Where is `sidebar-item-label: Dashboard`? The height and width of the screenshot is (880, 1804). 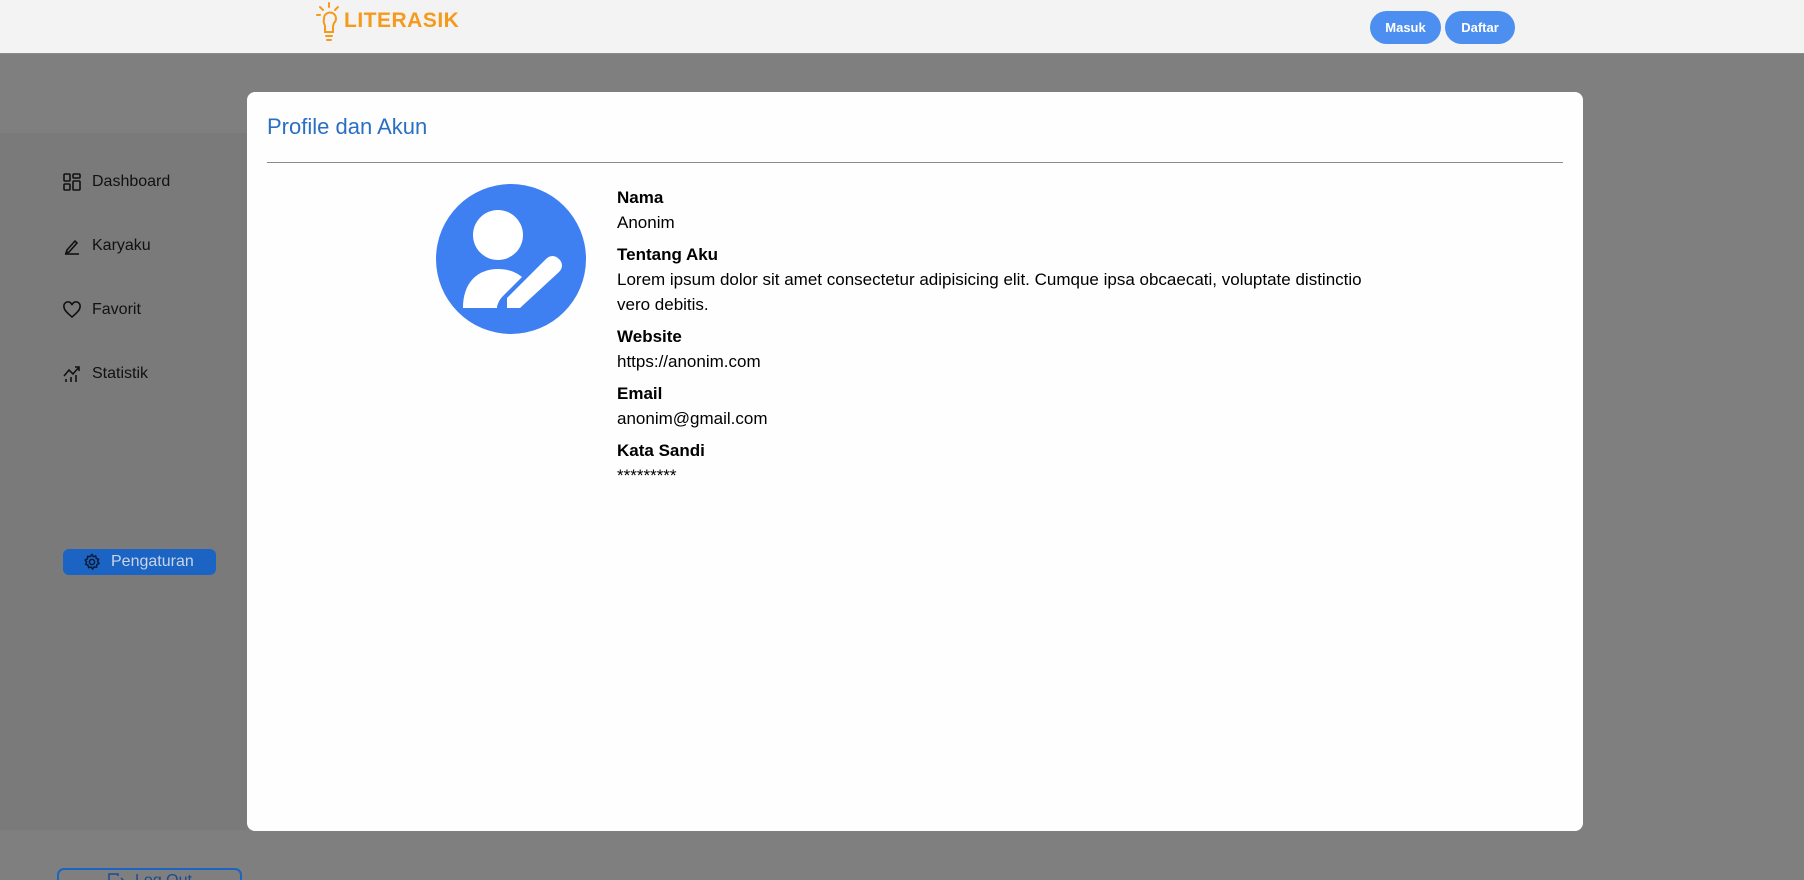
sidebar-item-label: Dashboard is located at coordinates (131, 181).